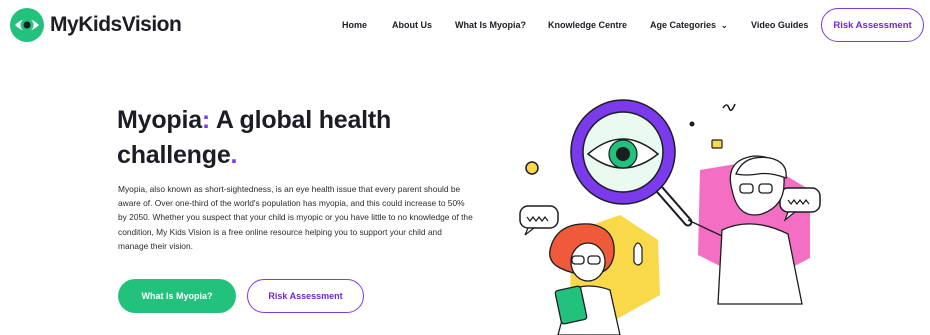  I want to click on nav-video-guides: Video Guides, so click(779, 25).